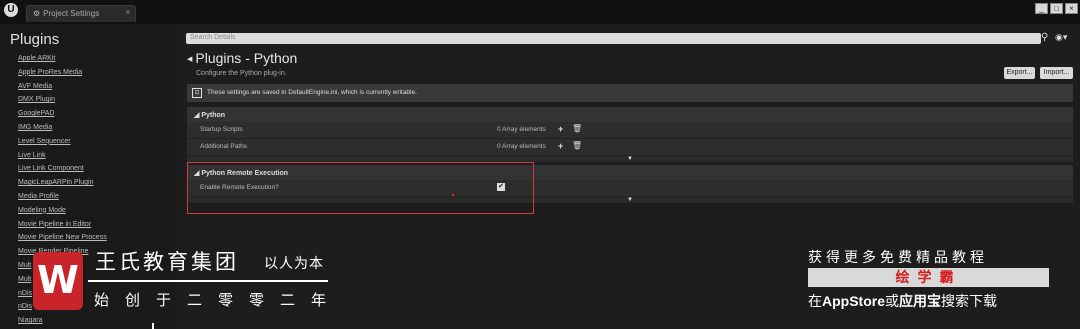 The width and height of the screenshot is (1080, 329). I want to click on promo-or: 或, so click(892, 301).